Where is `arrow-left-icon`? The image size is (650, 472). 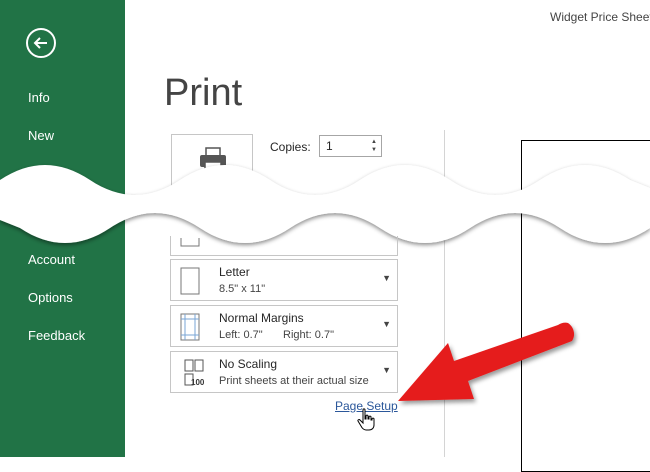
arrow-left-icon is located at coordinates (40, 43).